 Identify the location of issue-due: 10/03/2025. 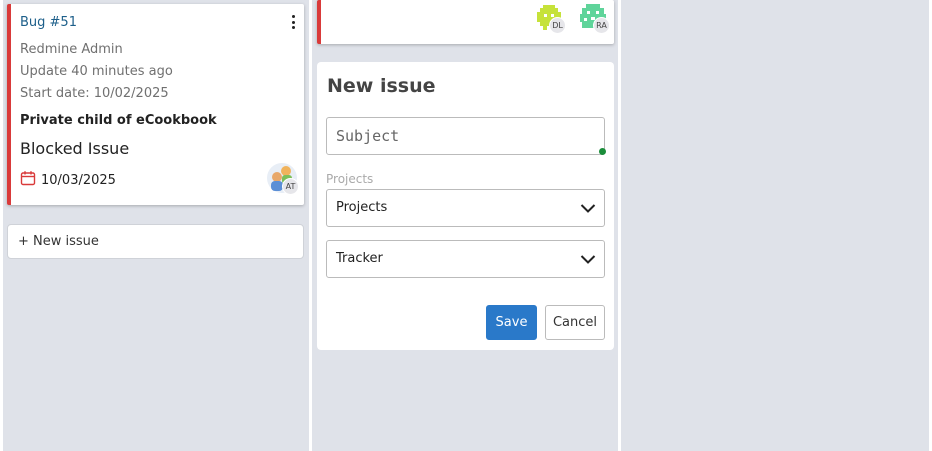
(68, 180).